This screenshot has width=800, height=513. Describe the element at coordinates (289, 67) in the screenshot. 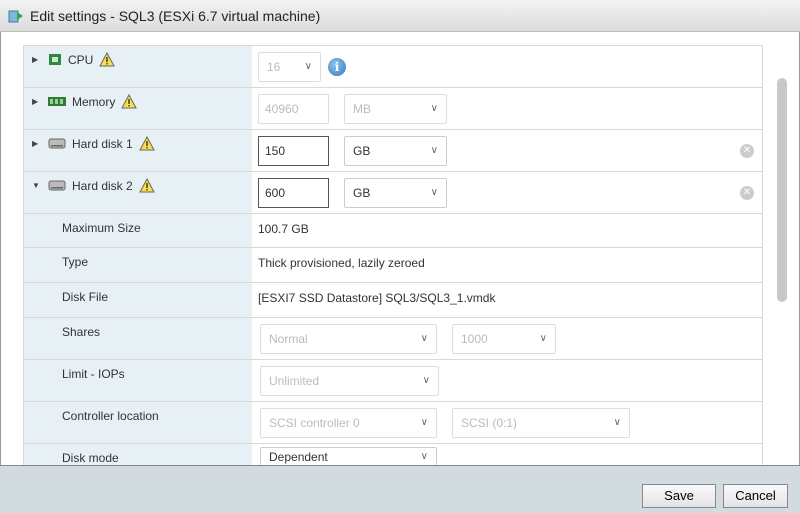

I see `cpu-select: 16 ∨` at that location.